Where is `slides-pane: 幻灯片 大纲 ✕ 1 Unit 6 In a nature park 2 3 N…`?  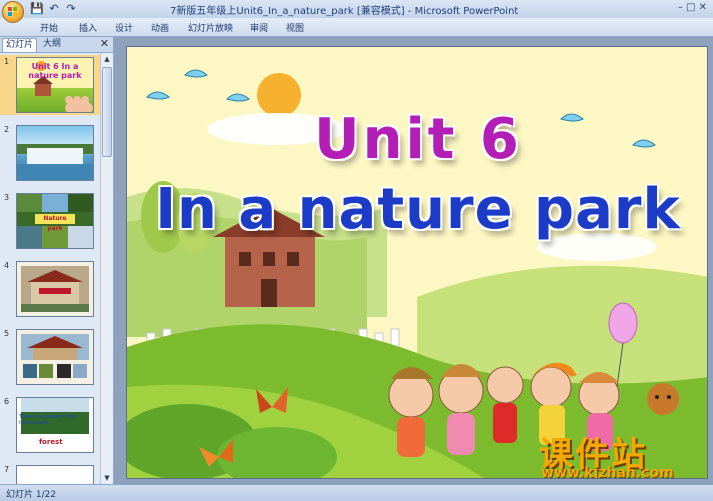 slides-pane: 幻灯片 大纲 ✕ 1 Unit 6 In a nature park 2 3 N… is located at coordinates (57, 260).